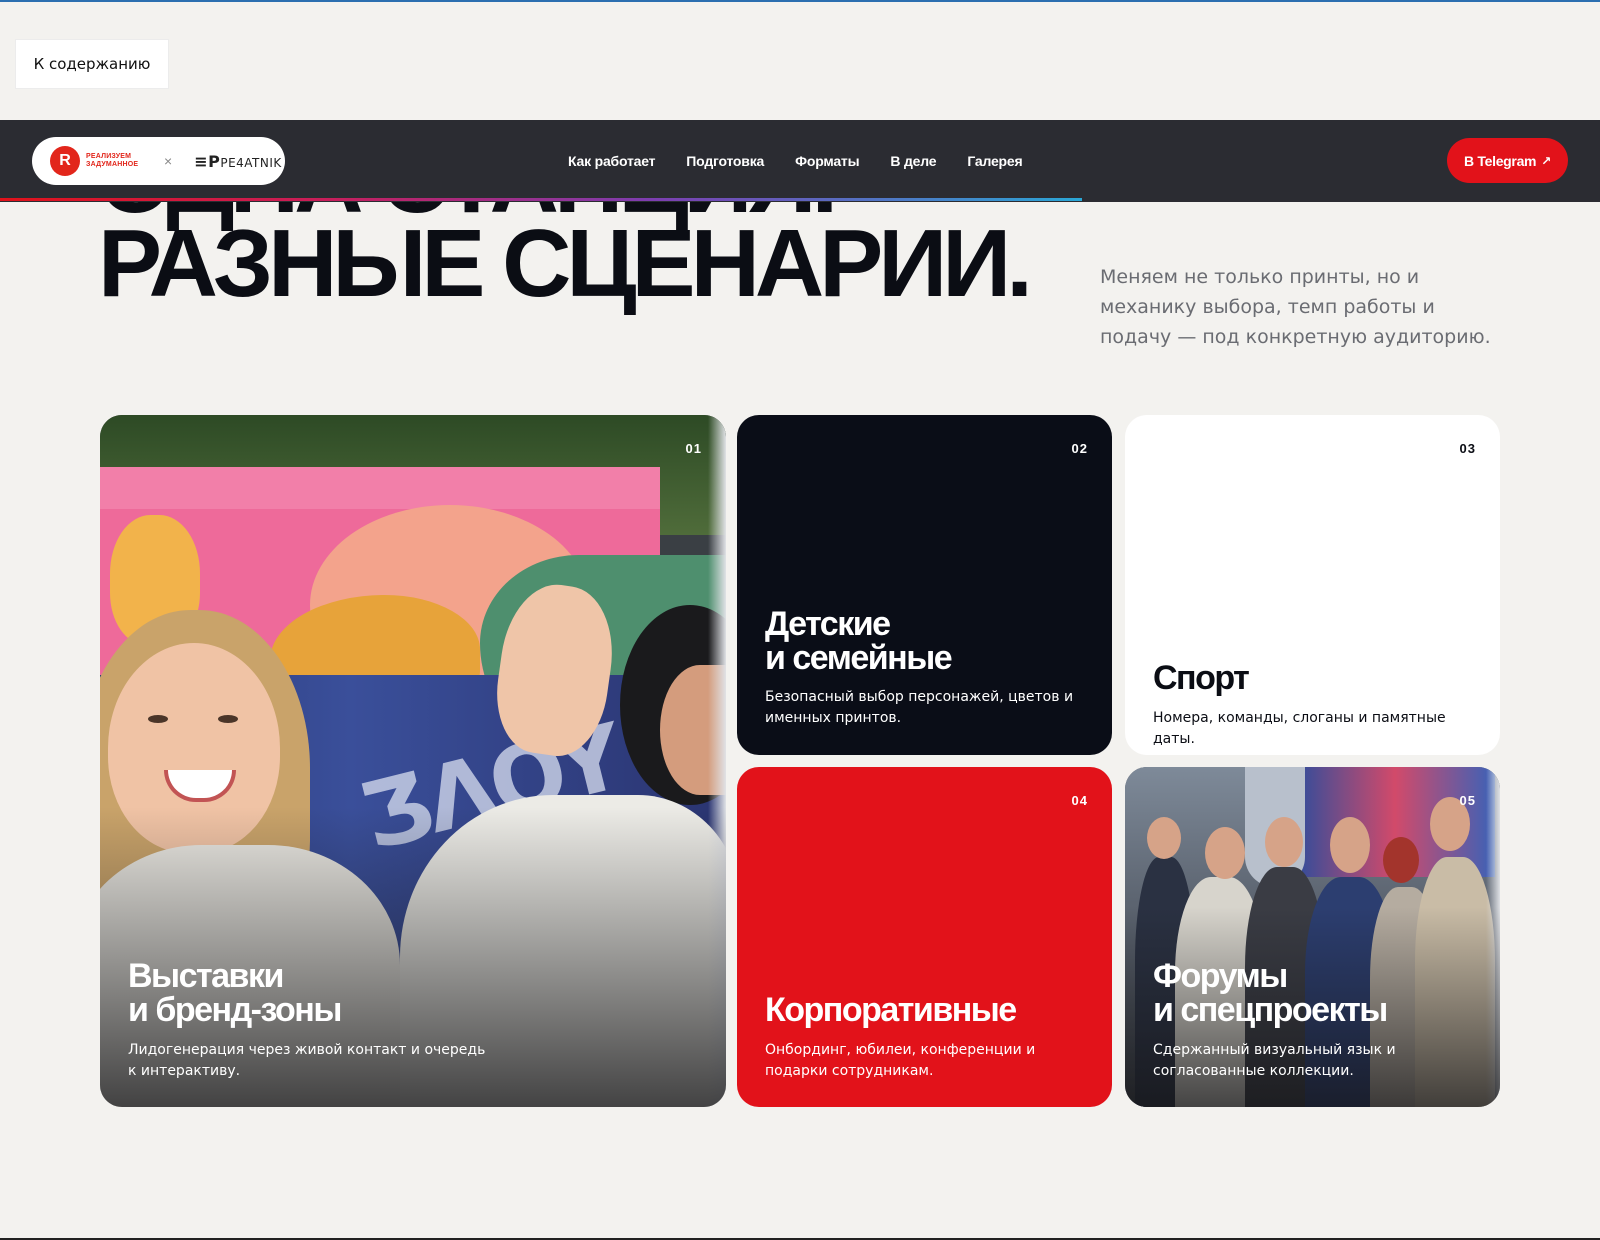  I want to click on card-title-line2: и бренд-зоны, so click(235, 1010).